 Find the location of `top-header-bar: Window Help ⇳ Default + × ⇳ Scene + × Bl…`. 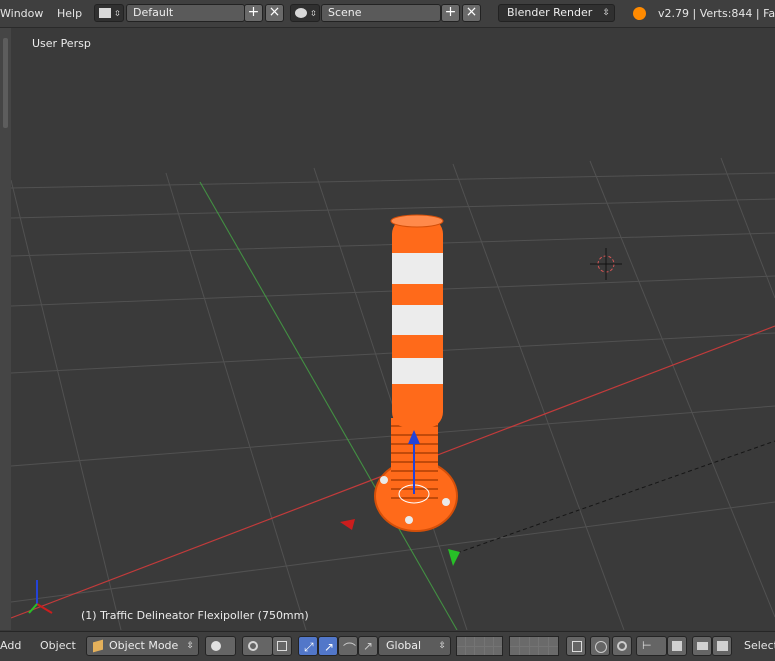

top-header-bar: Window Help ⇳ Default + × ⇳ Scene + × Bl… is located at coordinates (387, 14).